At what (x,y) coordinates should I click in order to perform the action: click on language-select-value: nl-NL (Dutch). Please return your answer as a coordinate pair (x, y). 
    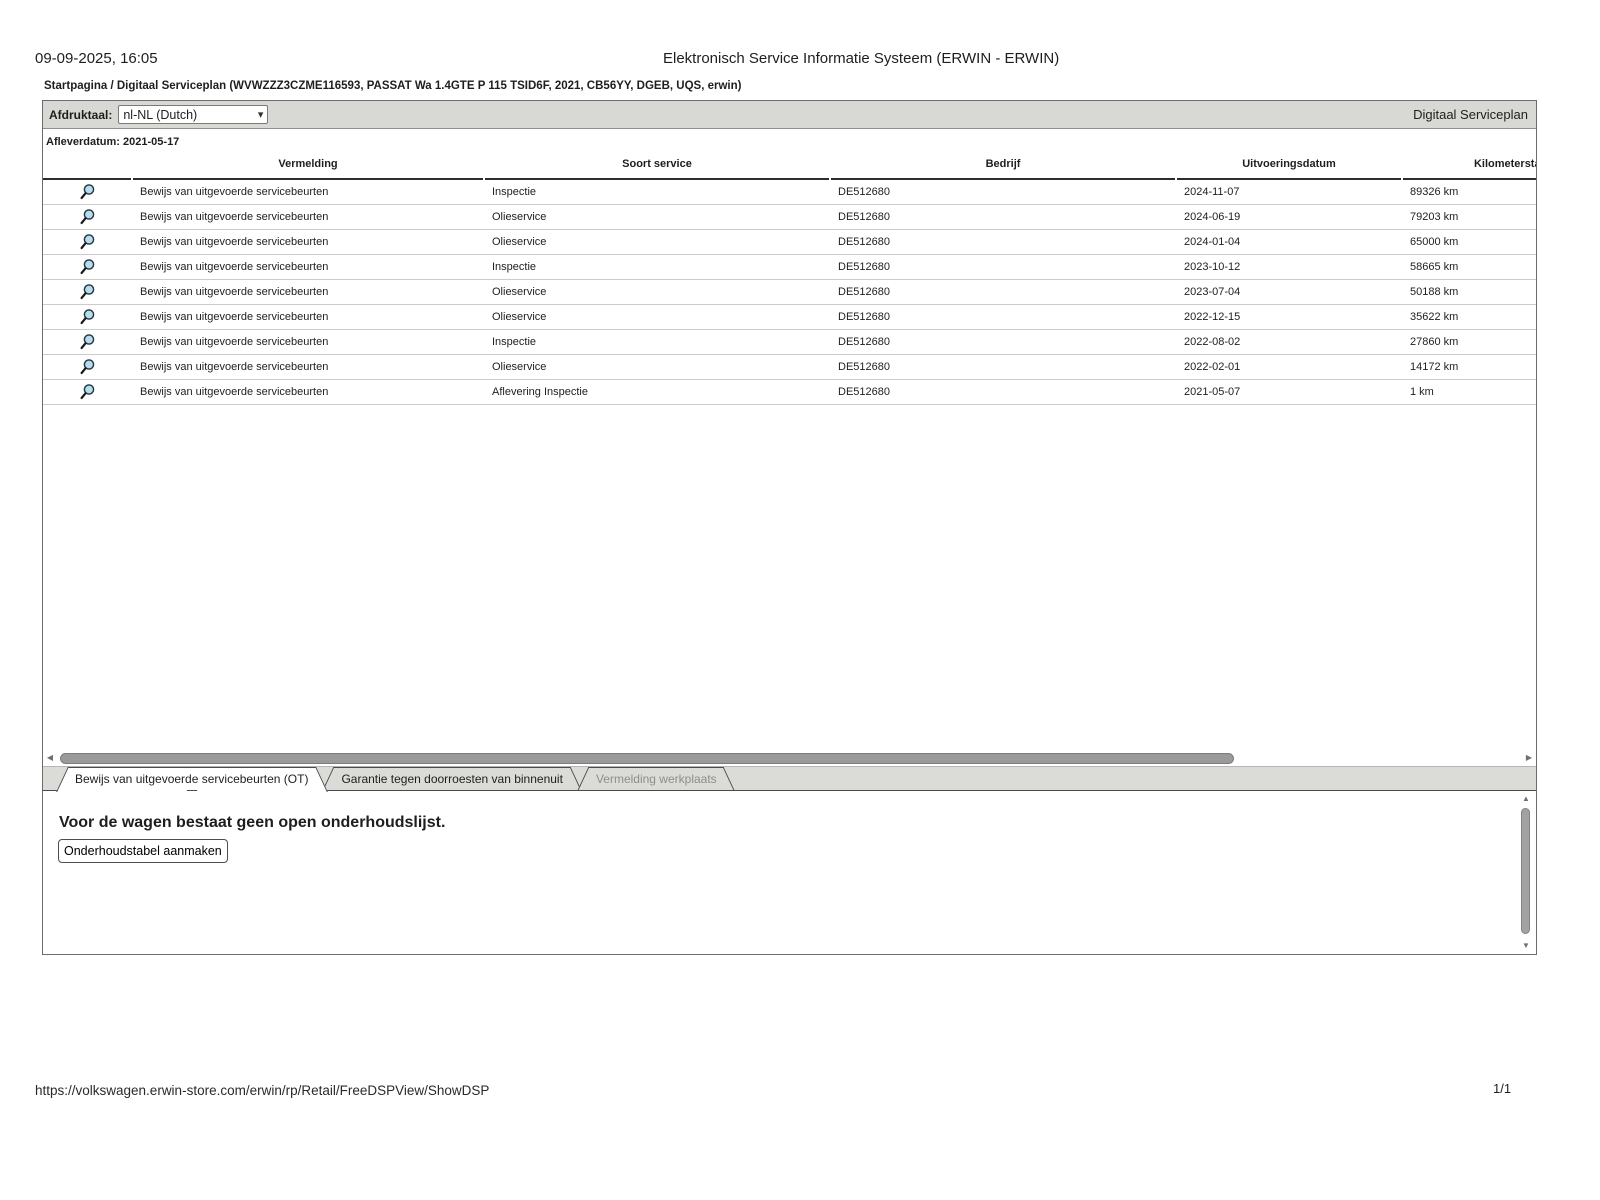
    Looking at the image, I should click on (160, 114).